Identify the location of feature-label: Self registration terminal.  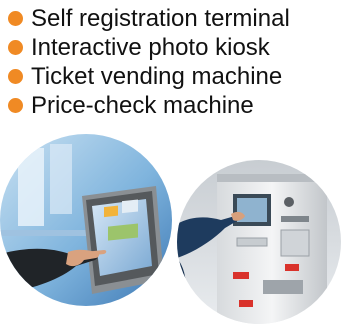
(160, 18).